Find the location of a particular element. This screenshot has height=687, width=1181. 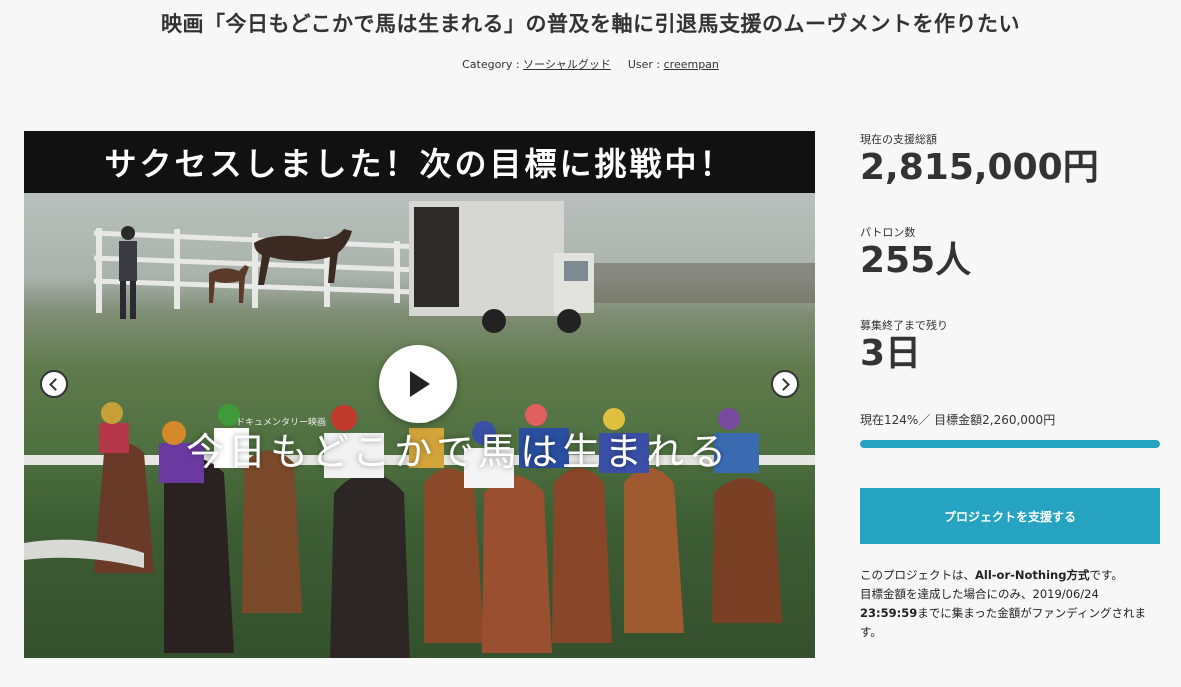

note-line2: 目標金額を達成した場合にのみ、2019/06/24 is located at coordinates (979, 594).